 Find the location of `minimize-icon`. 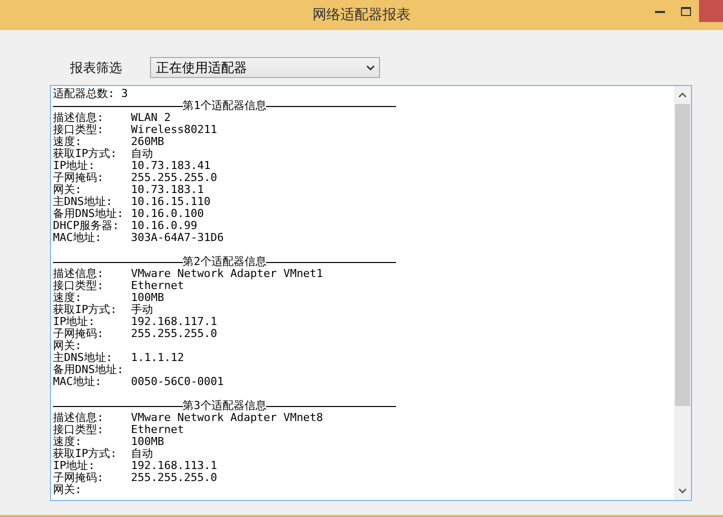

minimize-icon is located at coordinates (660, 11).